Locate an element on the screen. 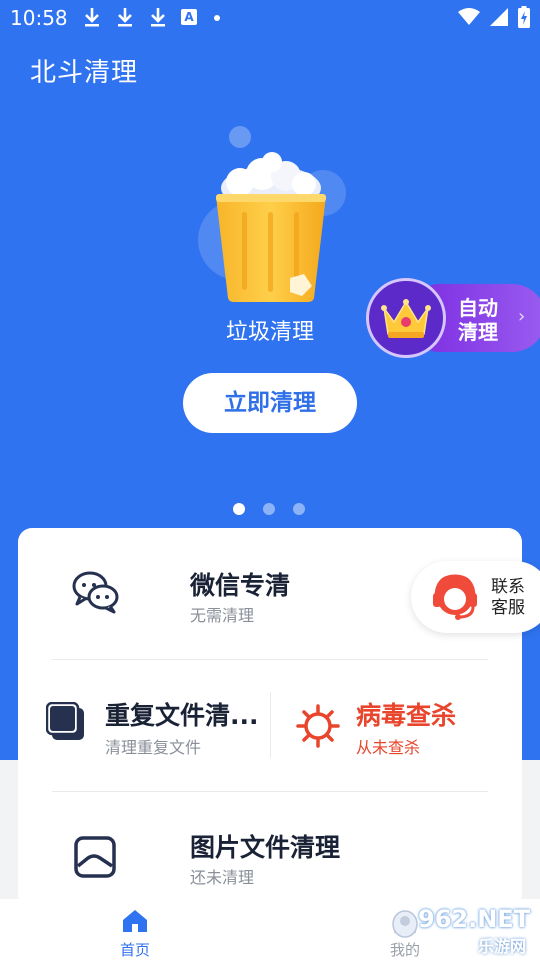  headset-agent-icon is located at coordinates (455, 597).